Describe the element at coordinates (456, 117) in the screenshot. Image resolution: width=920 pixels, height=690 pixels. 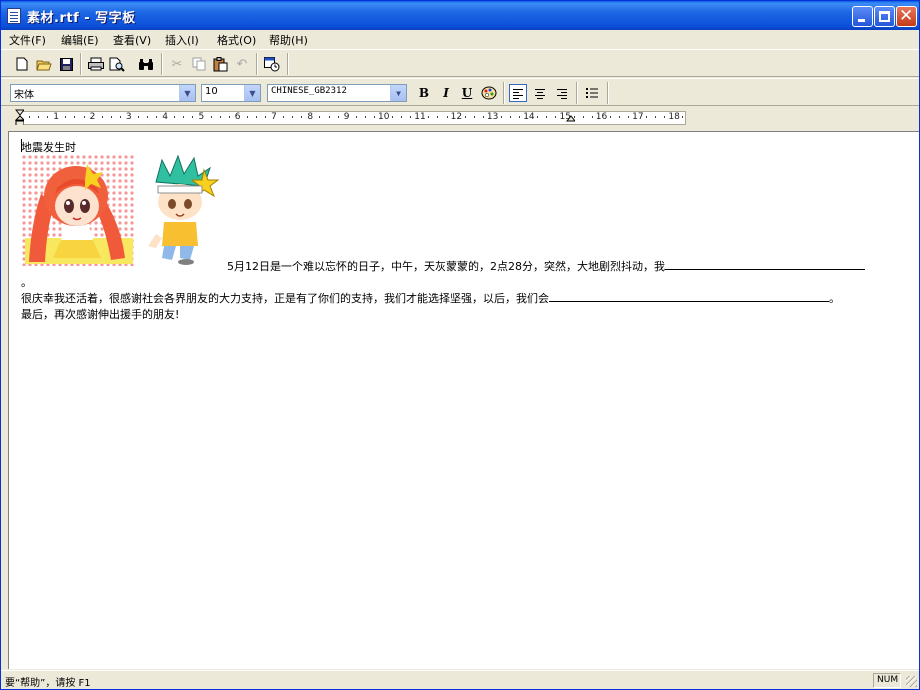
I see `ruler-number: 12` at that location.